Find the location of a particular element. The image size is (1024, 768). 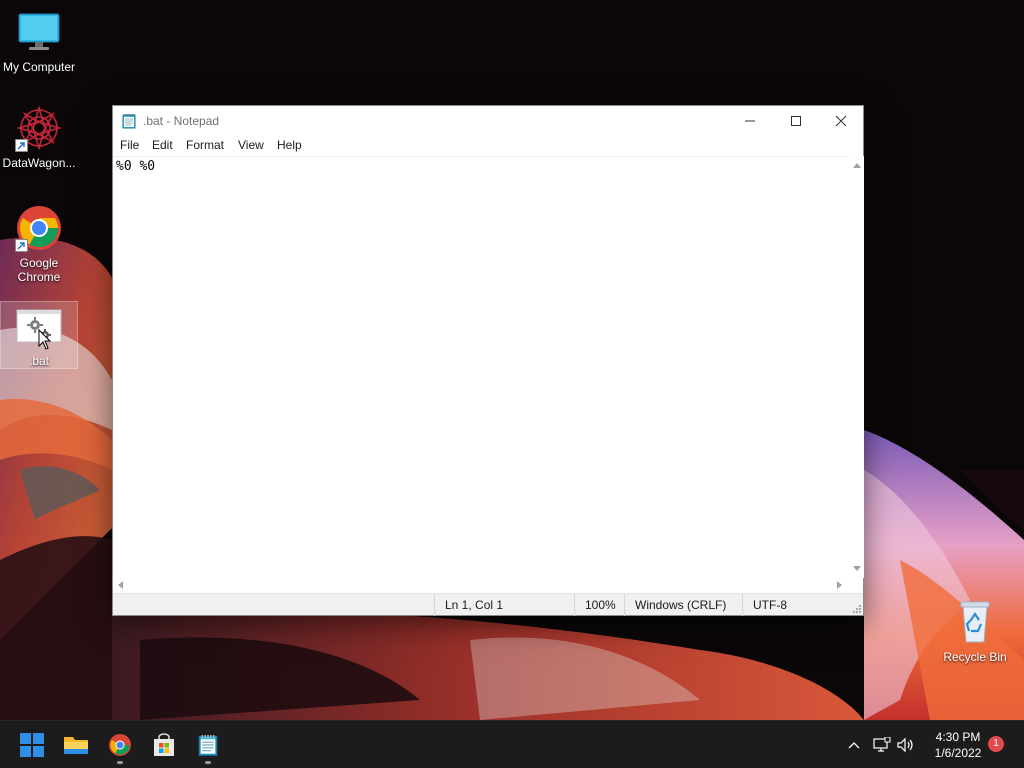

status-zoom: 100% is located at coordinates (599, 605).